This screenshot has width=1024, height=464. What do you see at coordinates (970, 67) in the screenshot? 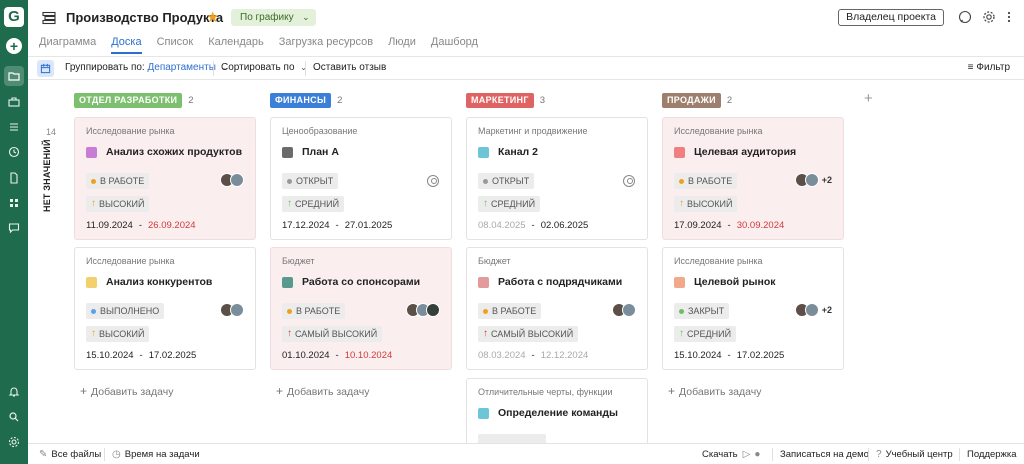
I see `filter-icon: ≡` at bounding box center [970, 67].